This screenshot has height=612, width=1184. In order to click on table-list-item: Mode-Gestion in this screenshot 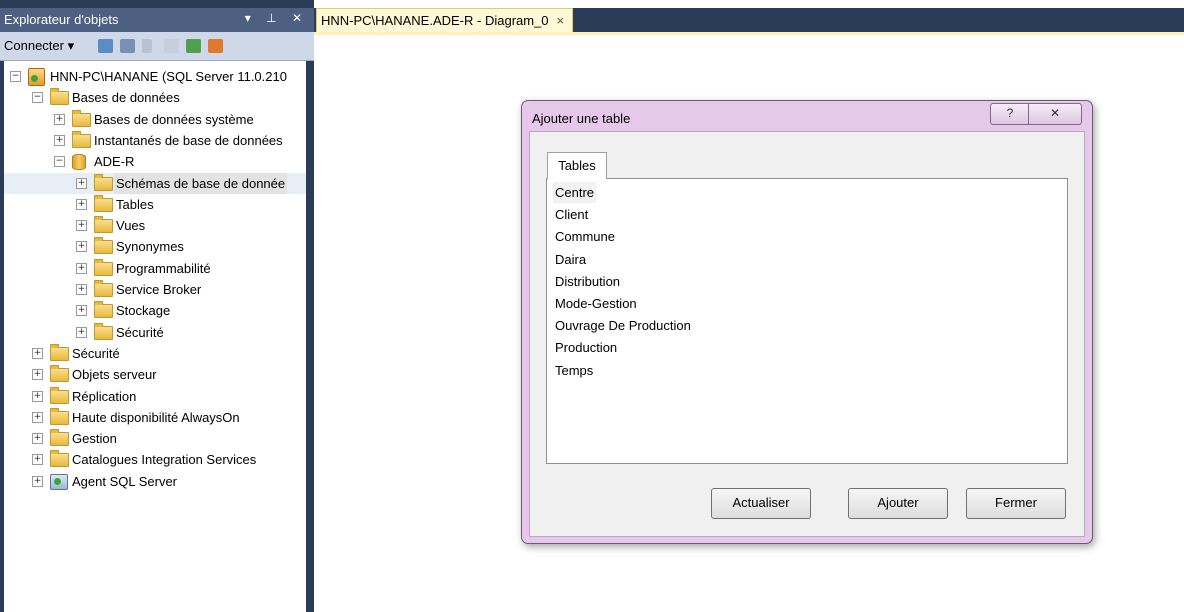, I will do `click(596, 303)`.